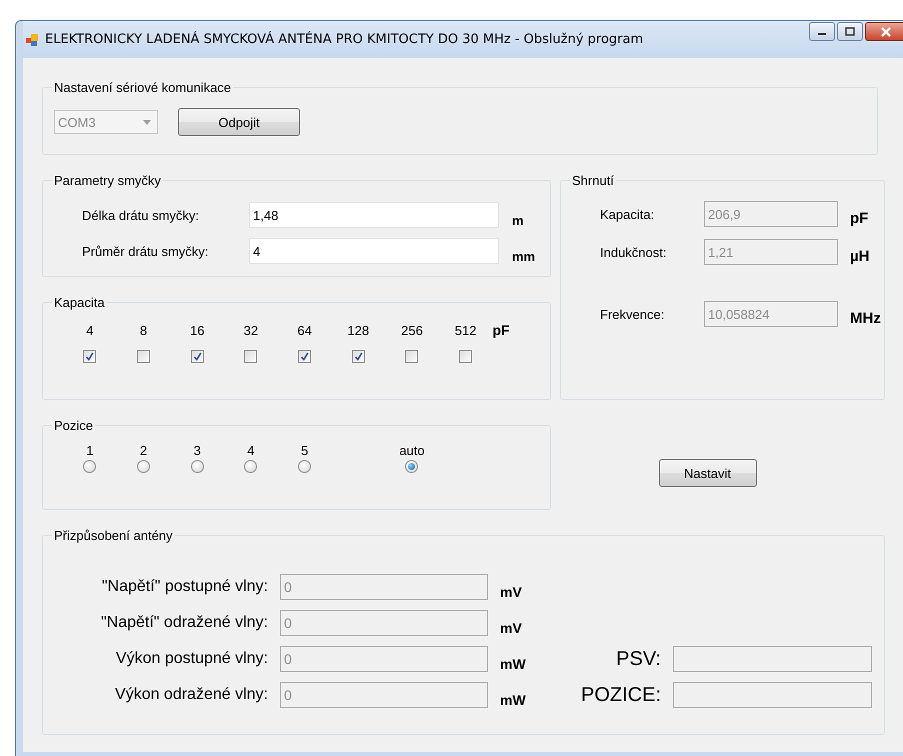 This screenshot has width=903, height=756. Describe the element at coordinates (239, 122) in the screenshot. I see `disconnect-button: Odpojit` at that location.